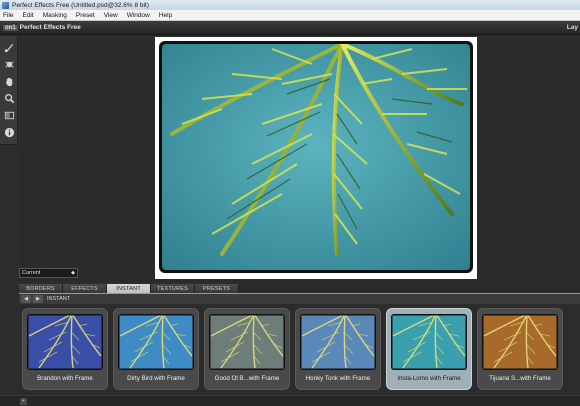 The image size is (580, 406). I want to click on view-mode-value: Current, so click(31, 273).